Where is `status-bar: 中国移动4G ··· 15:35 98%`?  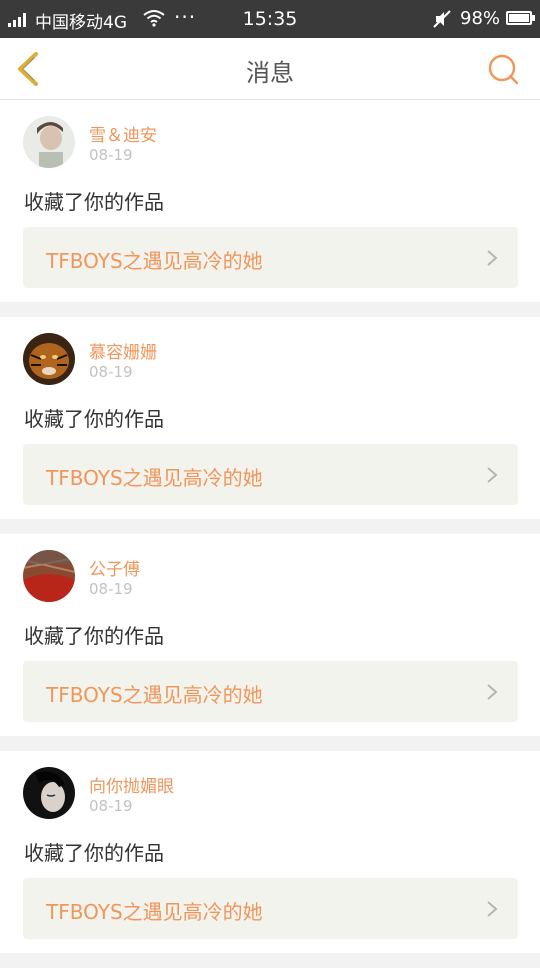 status-bar: 中国移动4G ··· 15:35 98% is located at coordinates (270, 19).